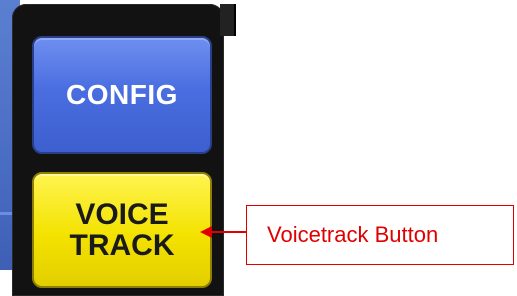 The image size is (517, 296). I want to click on voice-track-button-label-line1: VOICE, so click(122, 214).